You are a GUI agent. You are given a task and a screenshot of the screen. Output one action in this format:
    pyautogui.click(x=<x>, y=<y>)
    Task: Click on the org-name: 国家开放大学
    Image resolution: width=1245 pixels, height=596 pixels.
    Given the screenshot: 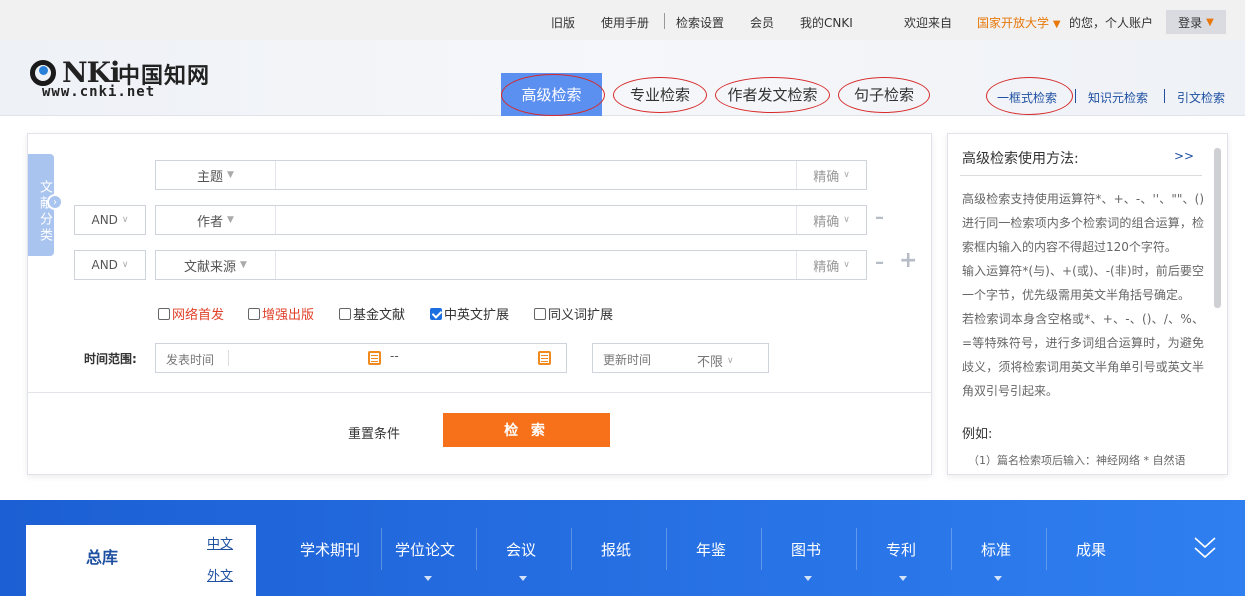 What is the action you would take?
    pyautogui.click(x=1013, y=23)
    